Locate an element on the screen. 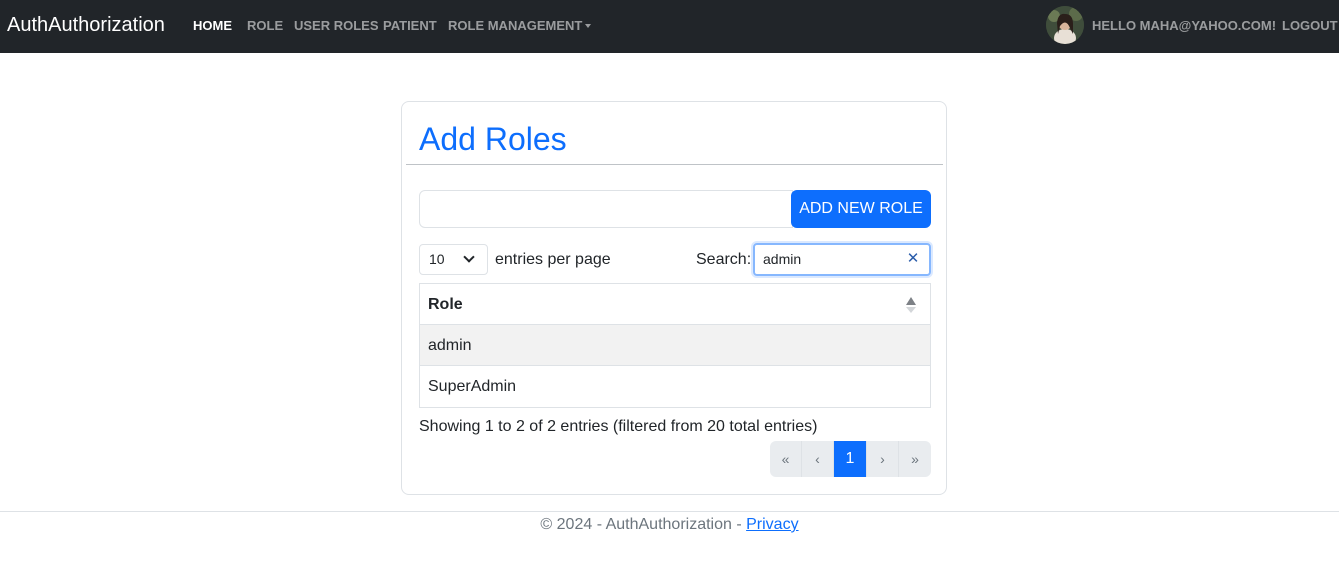  next-page-button: › is located at coordinates (883, 459).